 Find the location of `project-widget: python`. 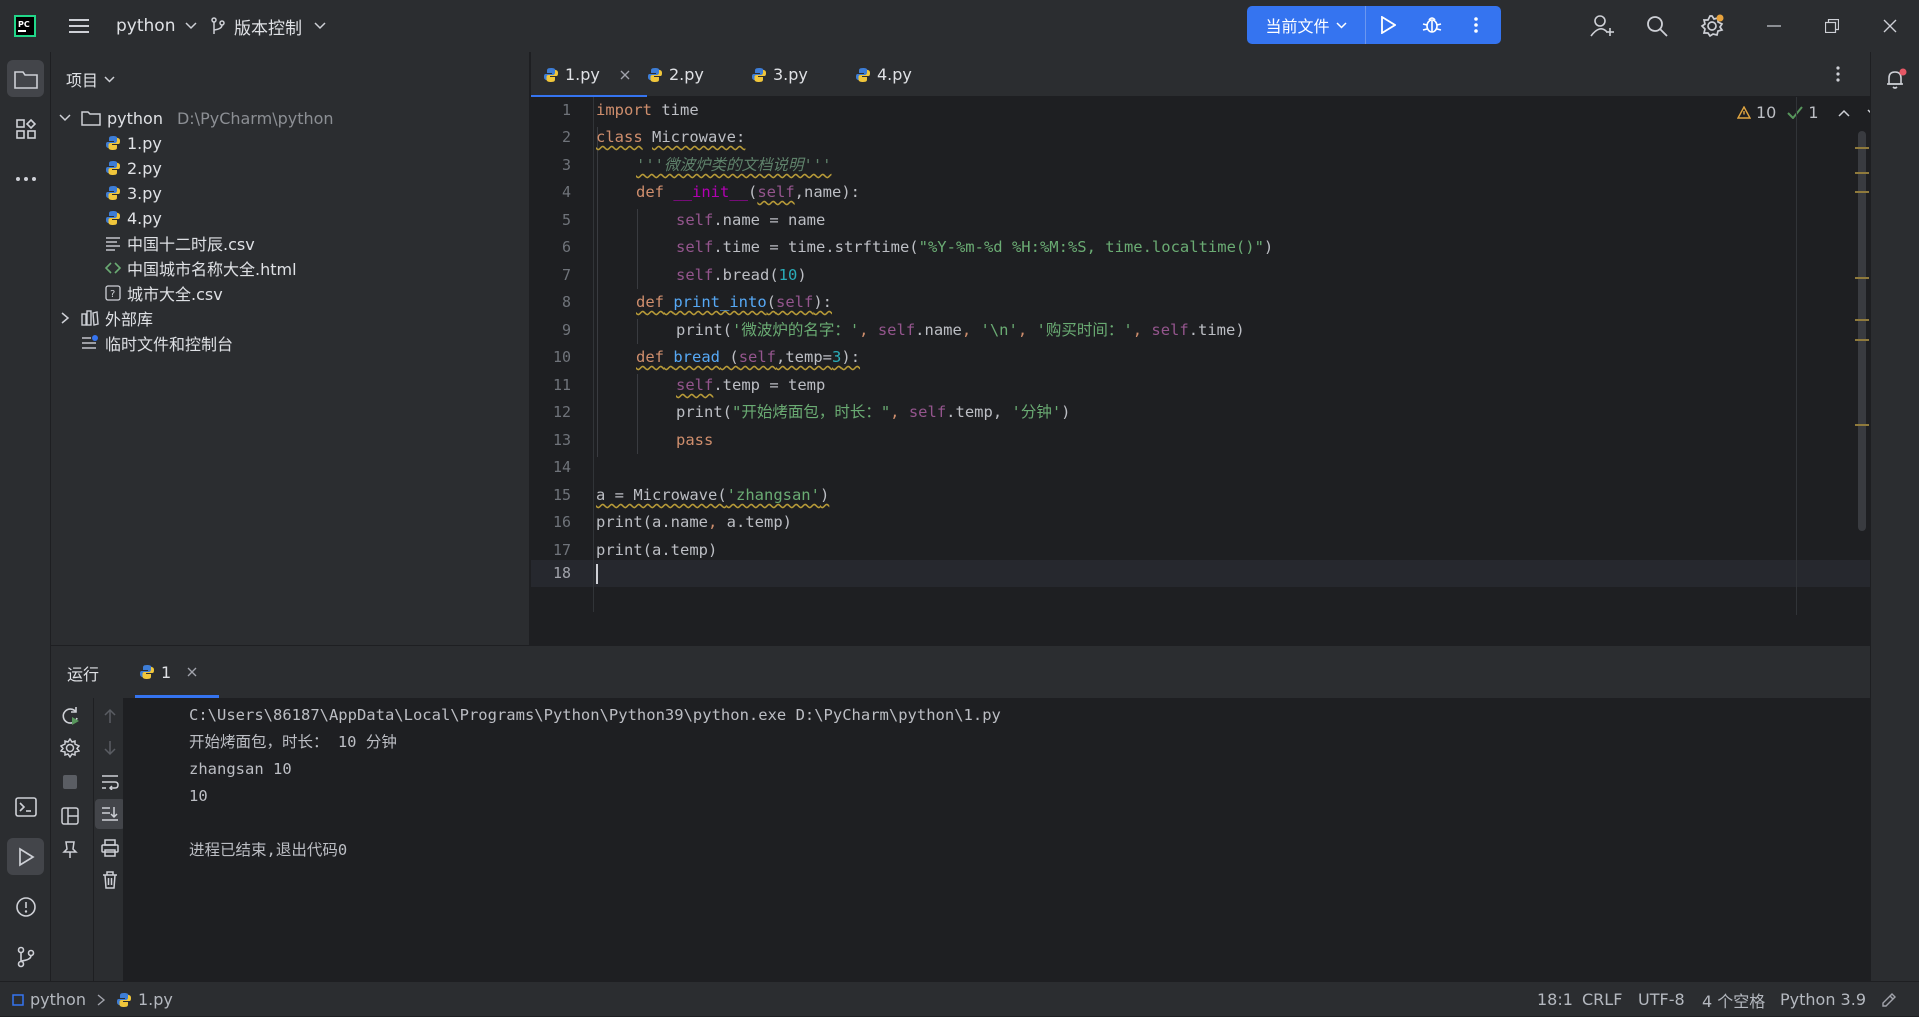

project-widget: python is located at coordinates (156, 26).